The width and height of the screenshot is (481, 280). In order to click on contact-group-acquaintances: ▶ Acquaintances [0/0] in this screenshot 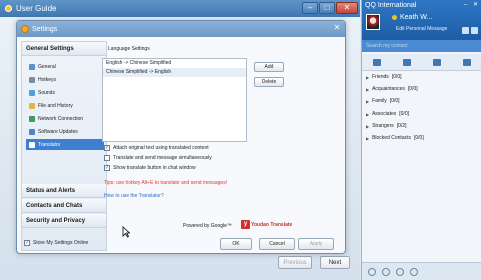, I will do `click(392, 89)`.